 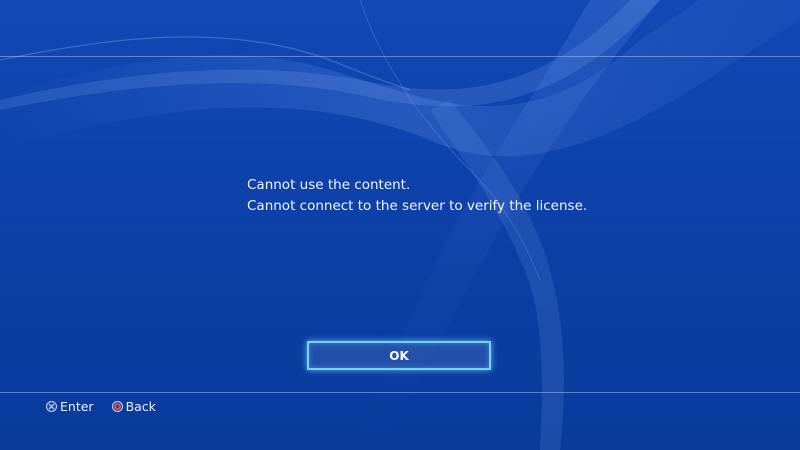 I want to click on enter-hint: Enter, so click(x=70, y=406).